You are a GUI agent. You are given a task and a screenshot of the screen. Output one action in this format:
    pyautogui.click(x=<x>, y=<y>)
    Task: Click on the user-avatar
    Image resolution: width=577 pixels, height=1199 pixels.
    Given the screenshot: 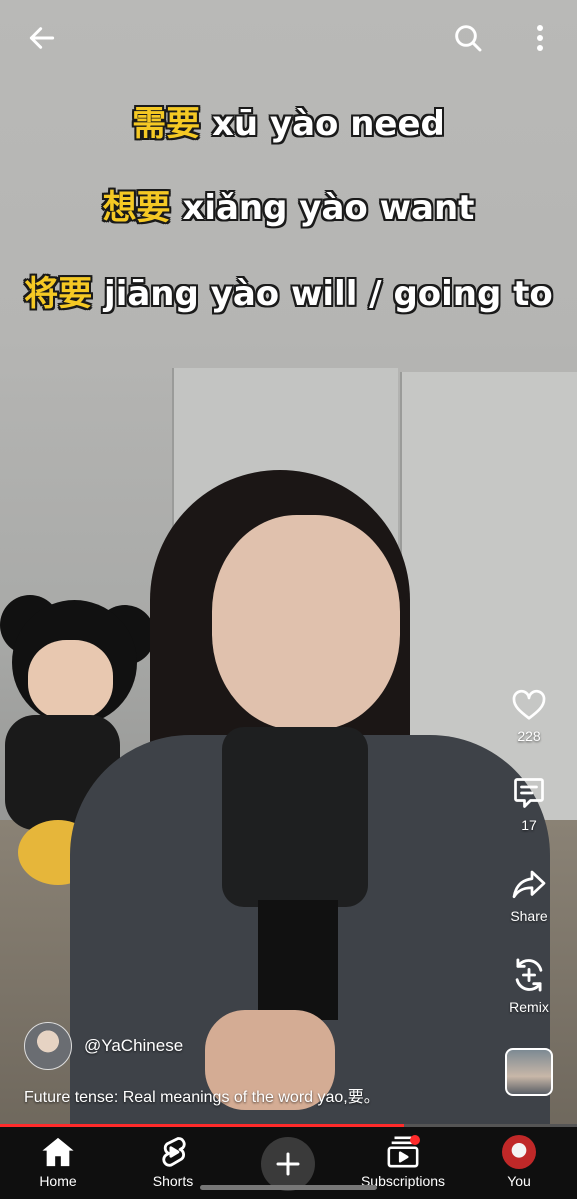 What is the action you would take?
    pyautogui.click(x=519, y=1152)
    